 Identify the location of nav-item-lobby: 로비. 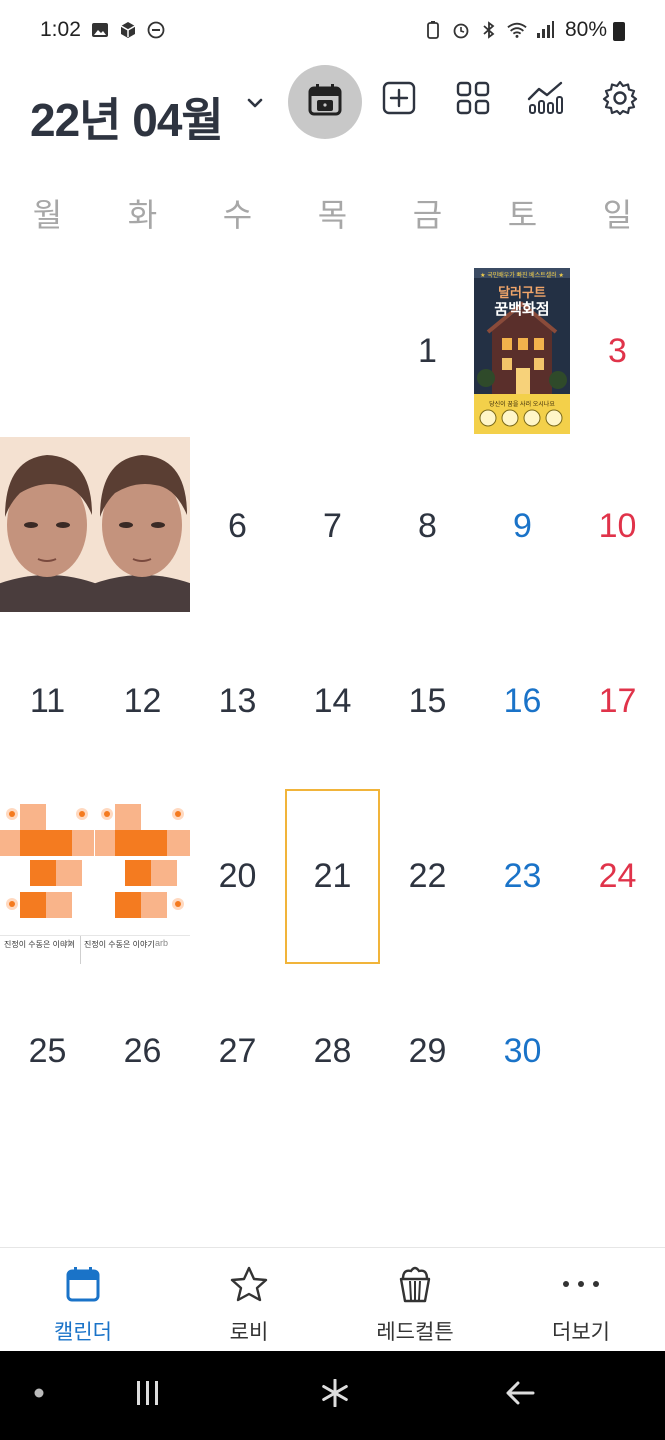
(249, 1300).